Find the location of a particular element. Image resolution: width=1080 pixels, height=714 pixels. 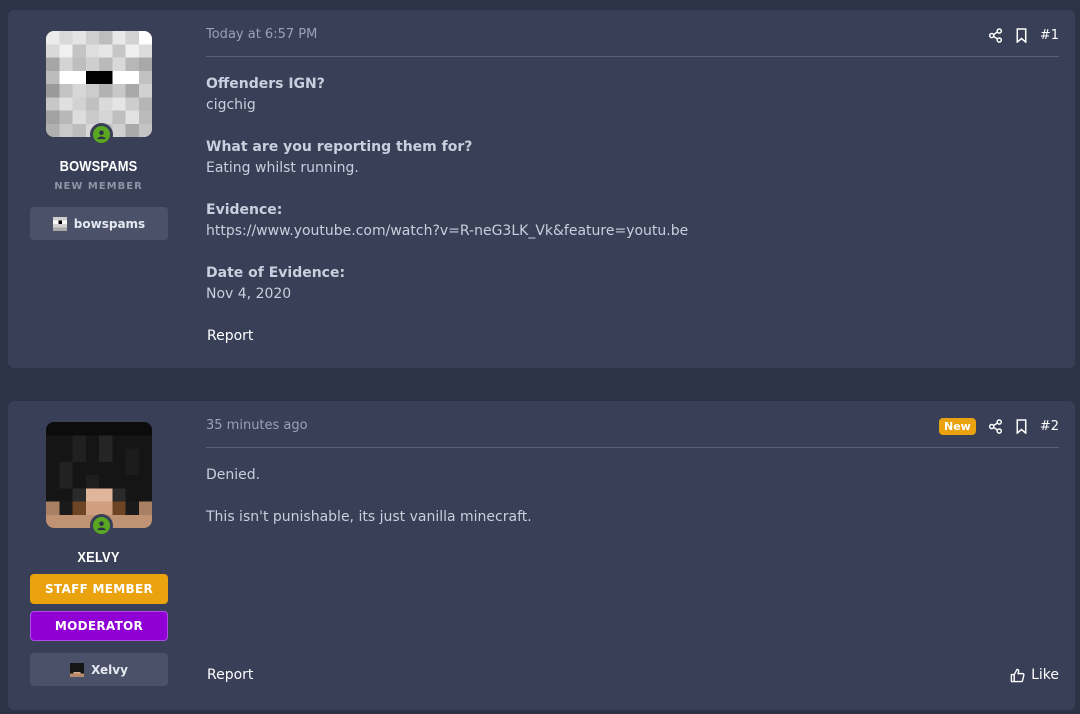

post-timestamp: 35 minutes ago is located at coordinates (257, 425).